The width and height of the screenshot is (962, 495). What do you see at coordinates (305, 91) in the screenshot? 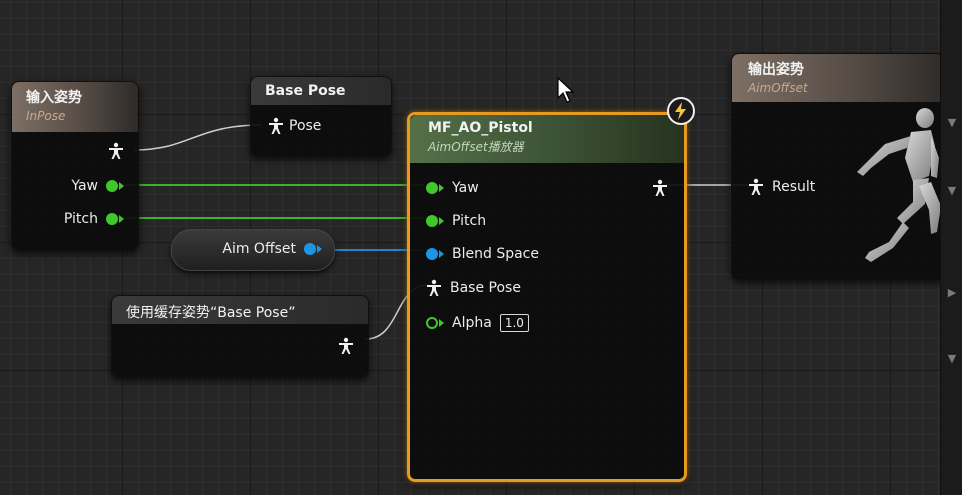
I see `base-pose-title: Base Pose` at bounding box center [305, 91].